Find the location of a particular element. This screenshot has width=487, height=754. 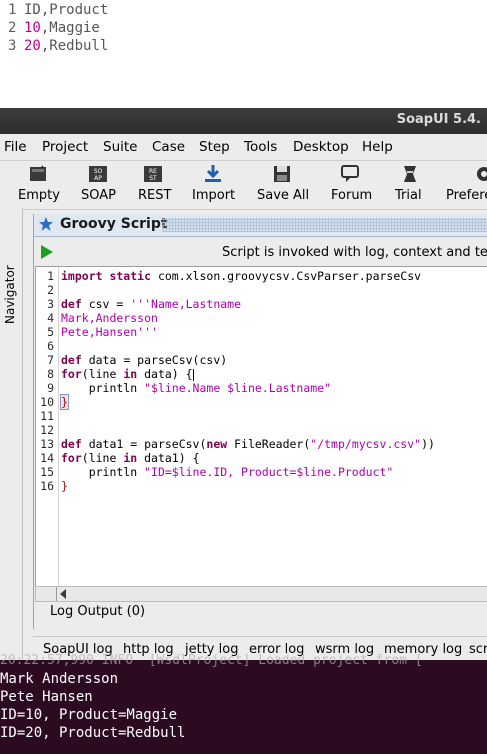

menu-help: Help is located at coordinates (377, 147).